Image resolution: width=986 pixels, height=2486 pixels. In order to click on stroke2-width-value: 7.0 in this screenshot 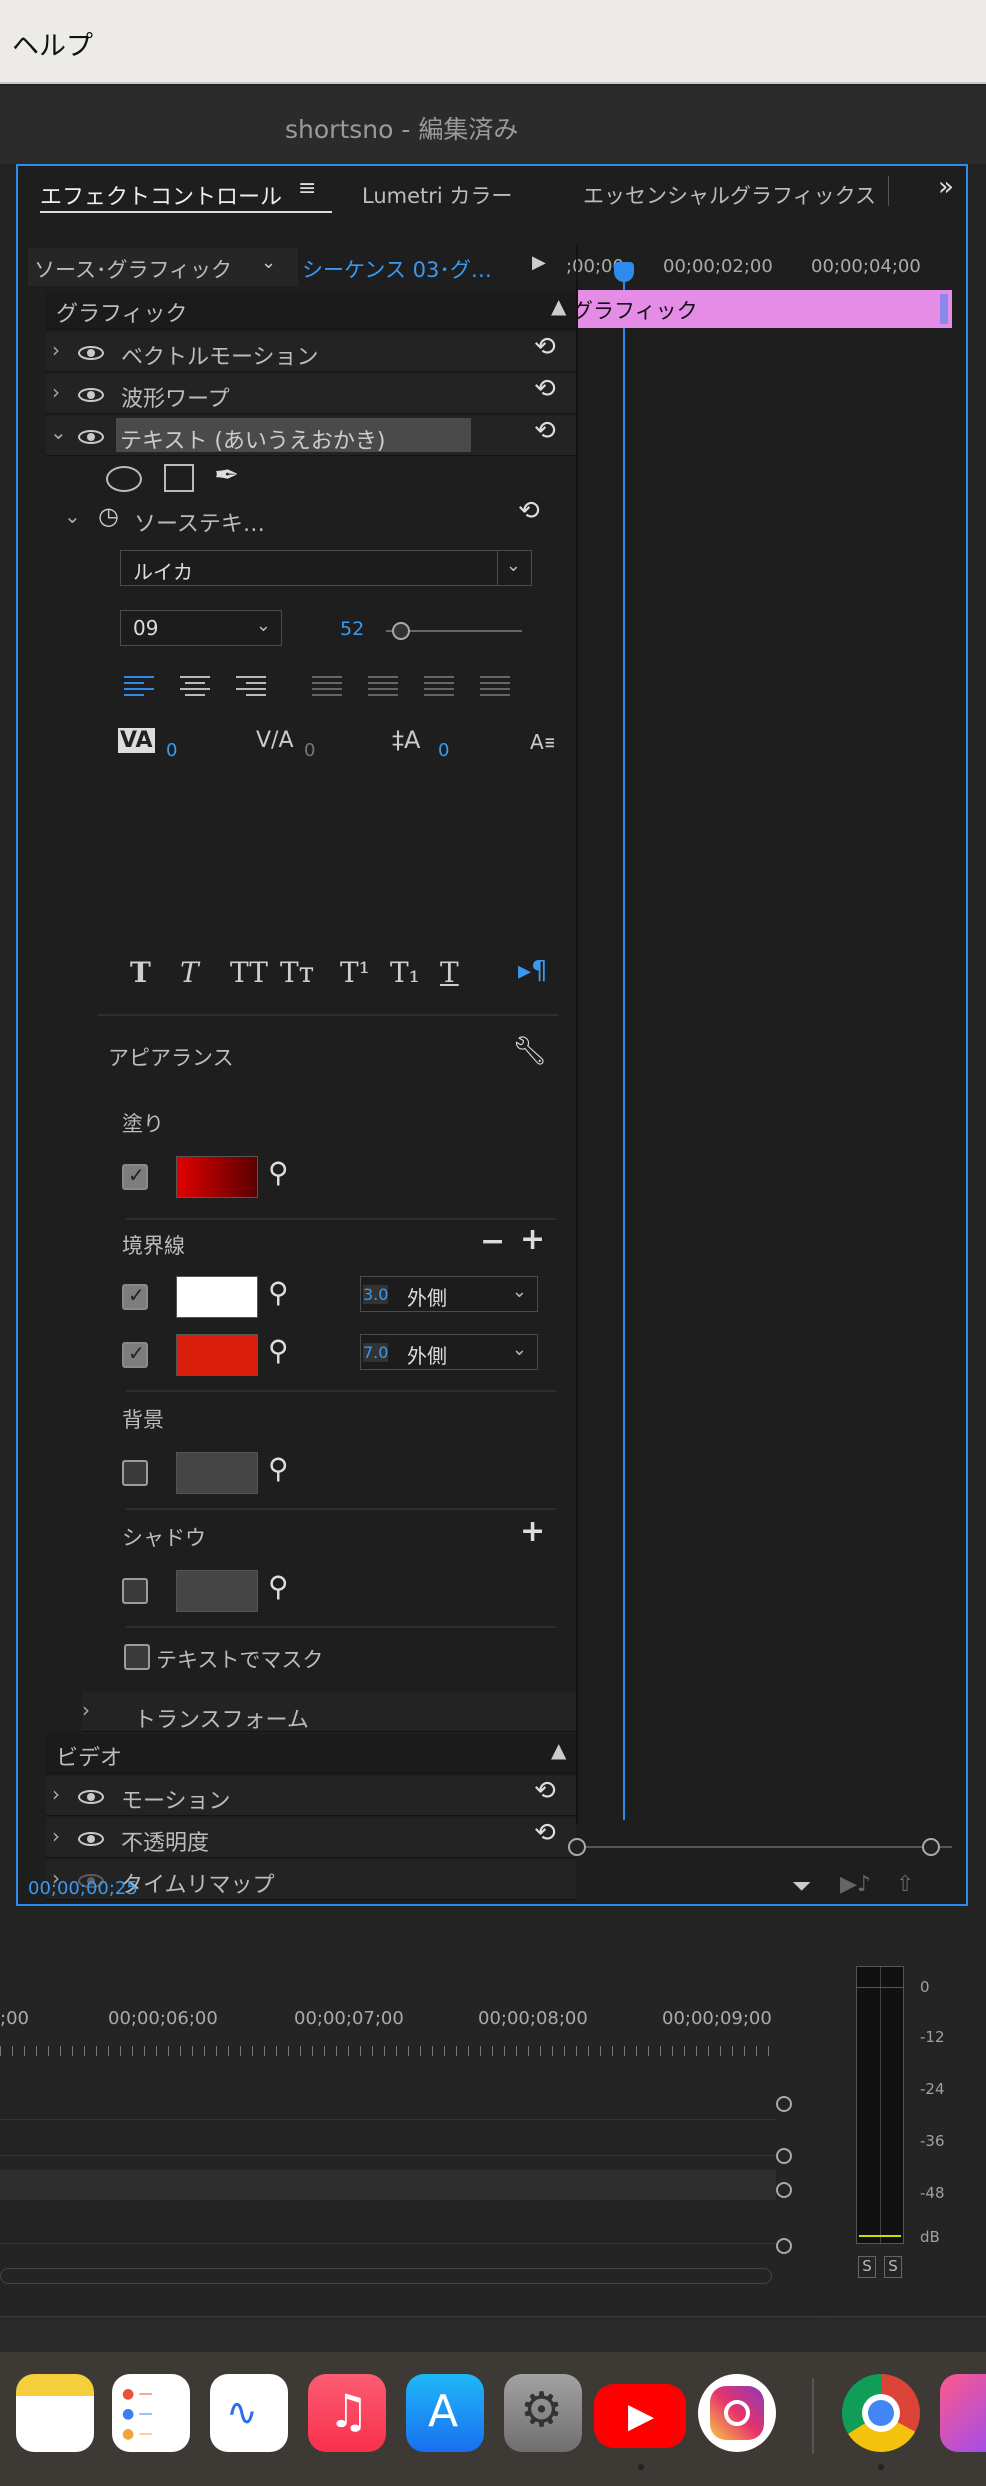, I will do `click(376, 1352)`.